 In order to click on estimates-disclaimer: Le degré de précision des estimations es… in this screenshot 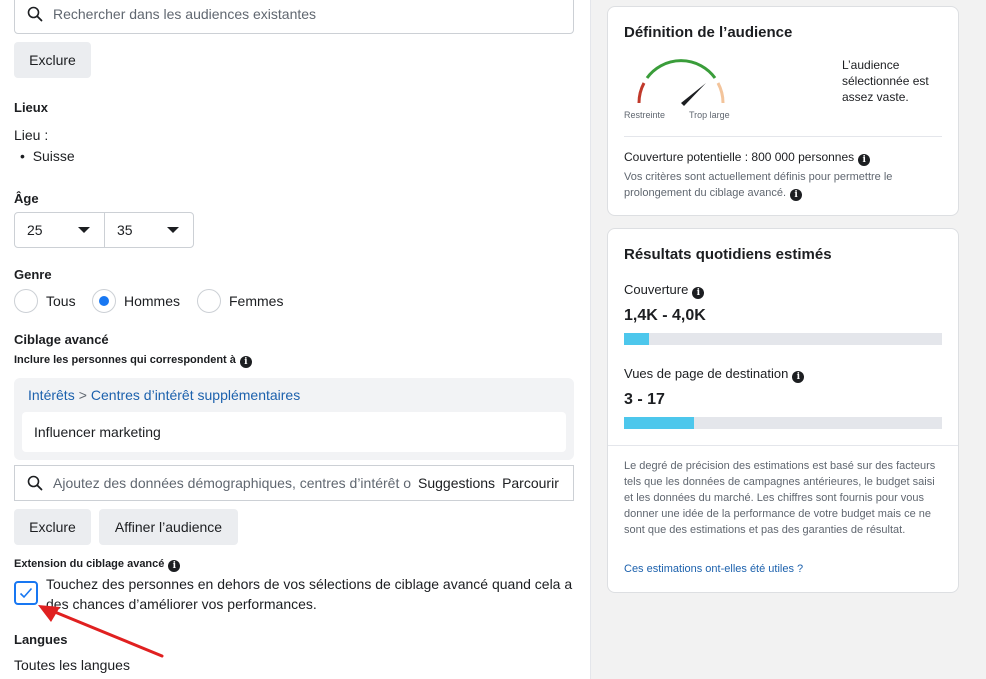, I will do `click(780, 498)`.